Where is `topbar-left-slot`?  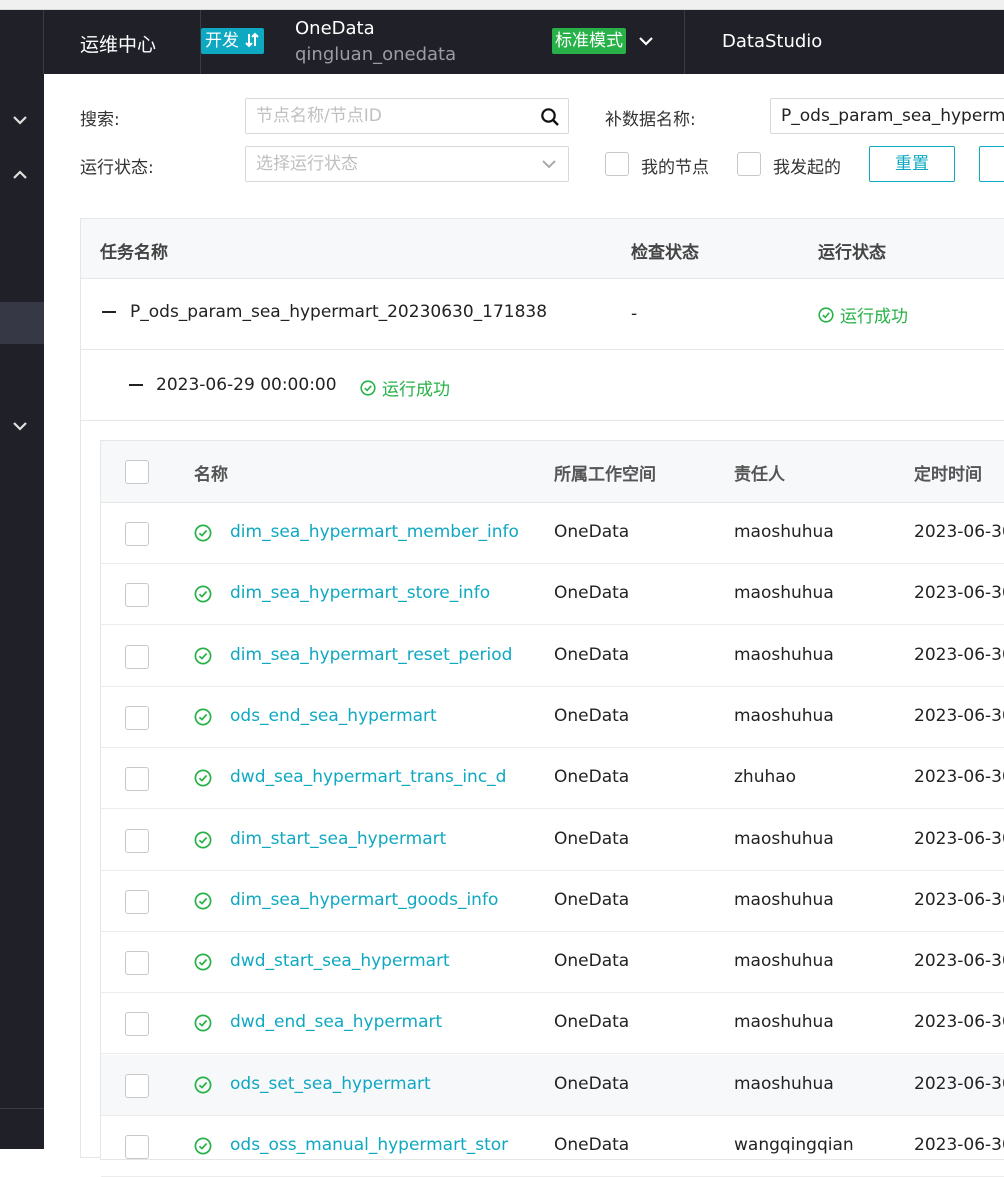 topbar-left-slot is located at coordinates (22, 42).